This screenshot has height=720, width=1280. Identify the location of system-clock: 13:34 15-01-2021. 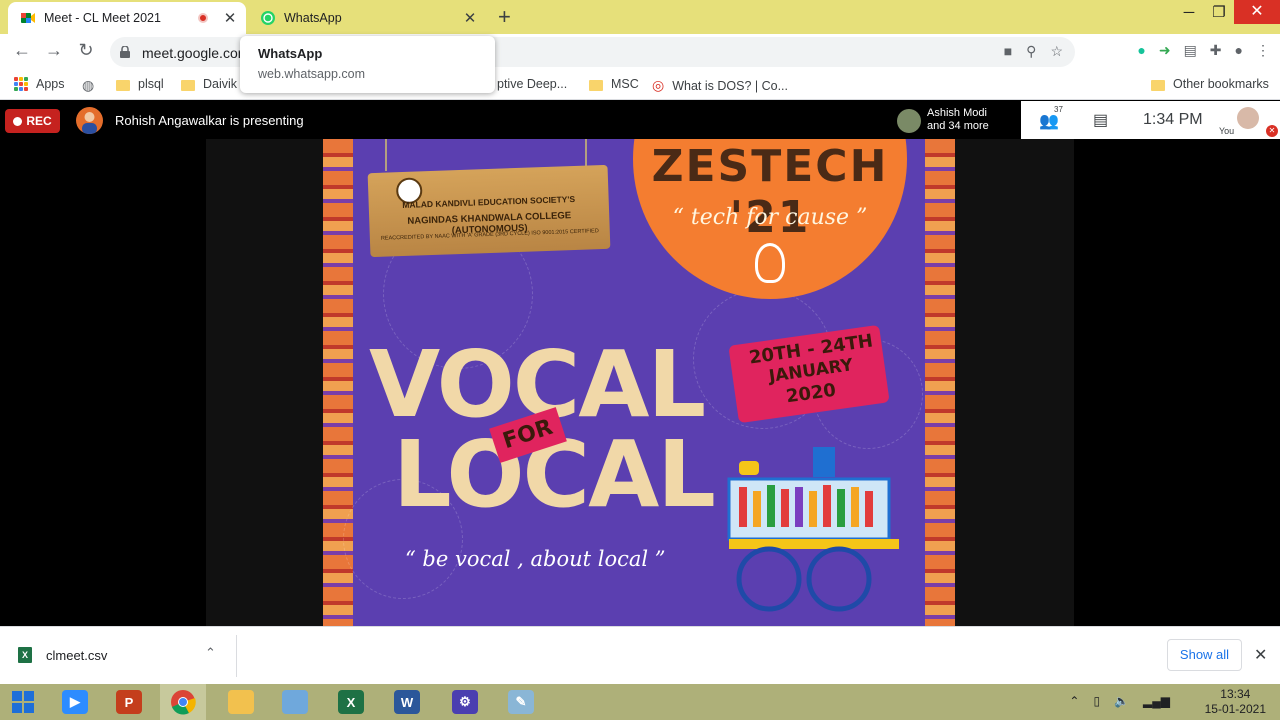
(1235, 702).